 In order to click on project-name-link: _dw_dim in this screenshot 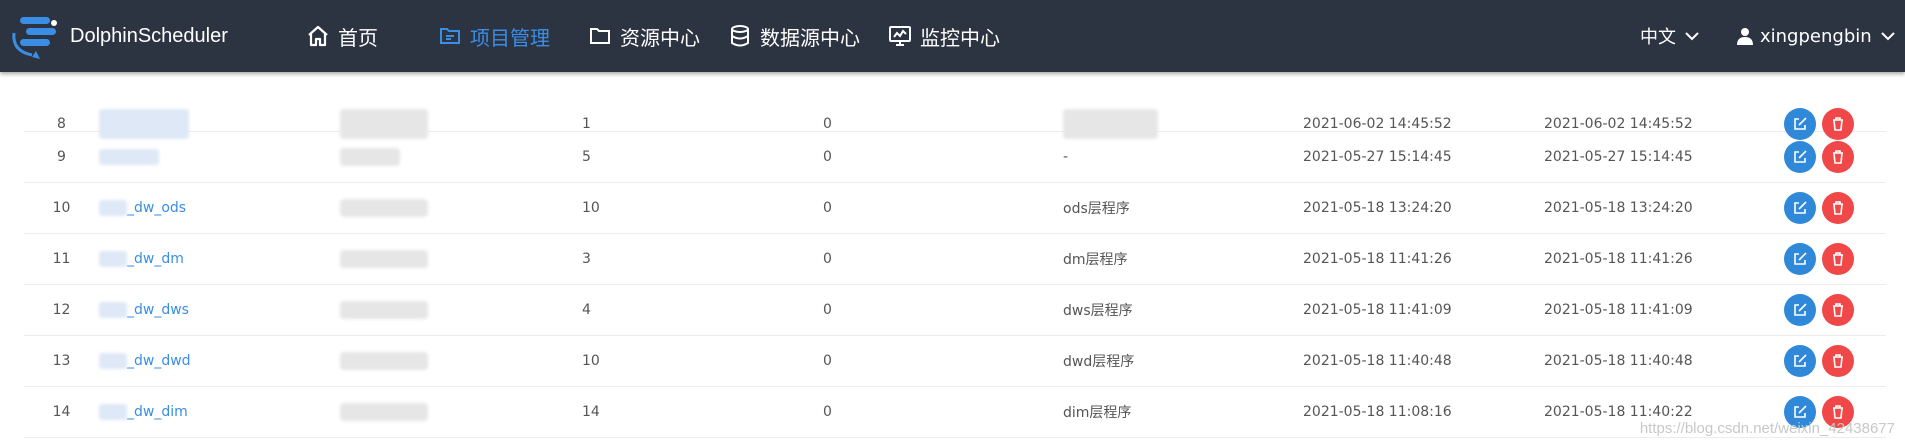, I will do `click(143, 412)`.